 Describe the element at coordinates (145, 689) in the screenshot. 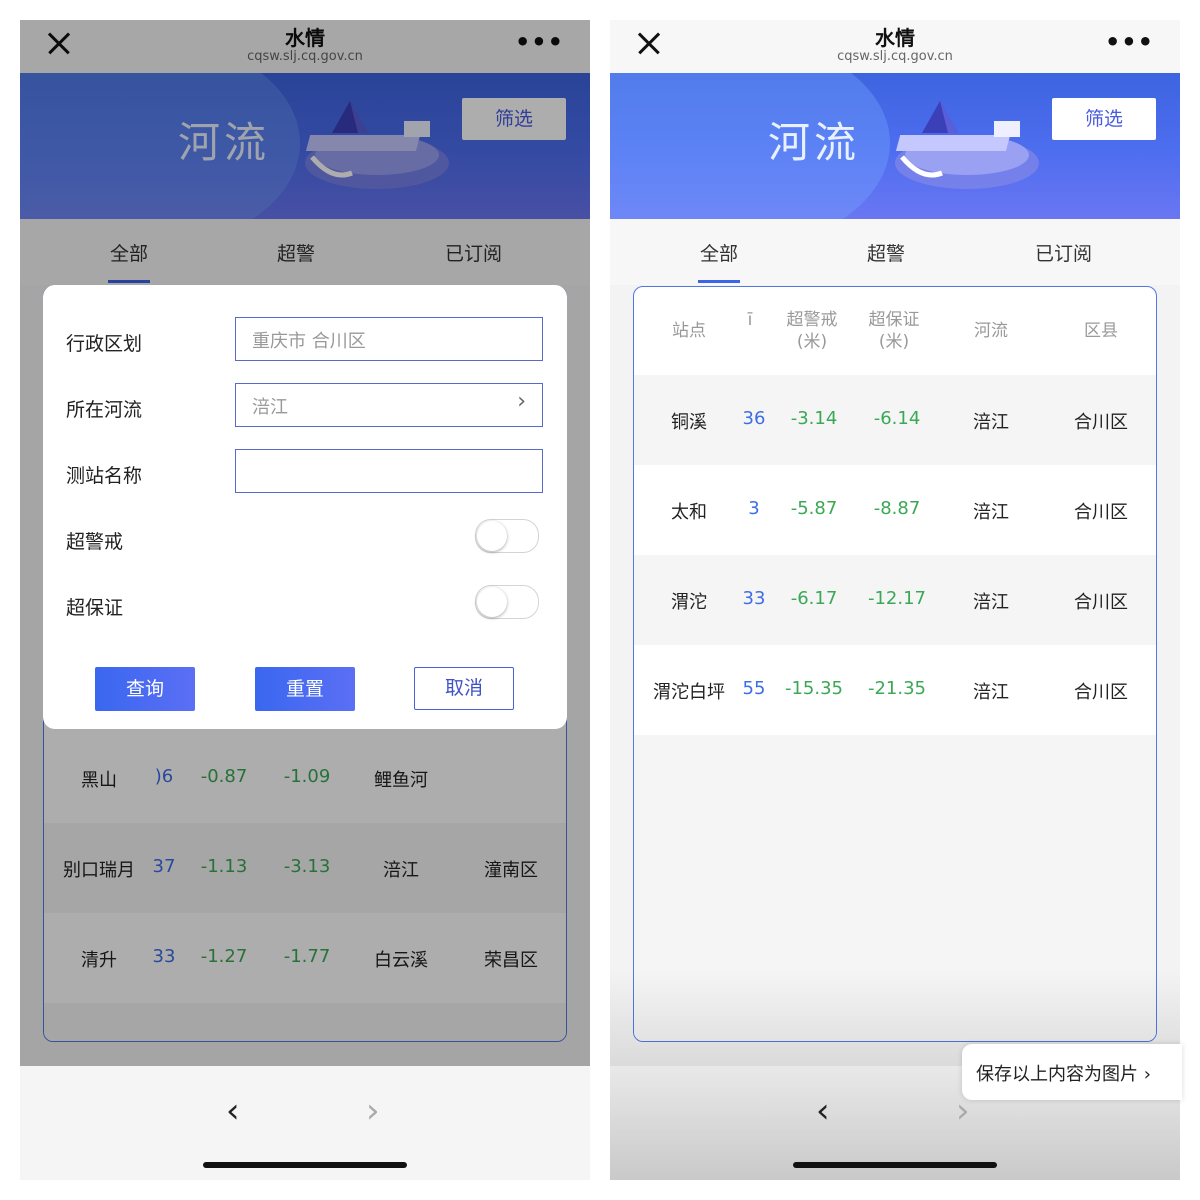

I see `query-button: 查询` at that location.